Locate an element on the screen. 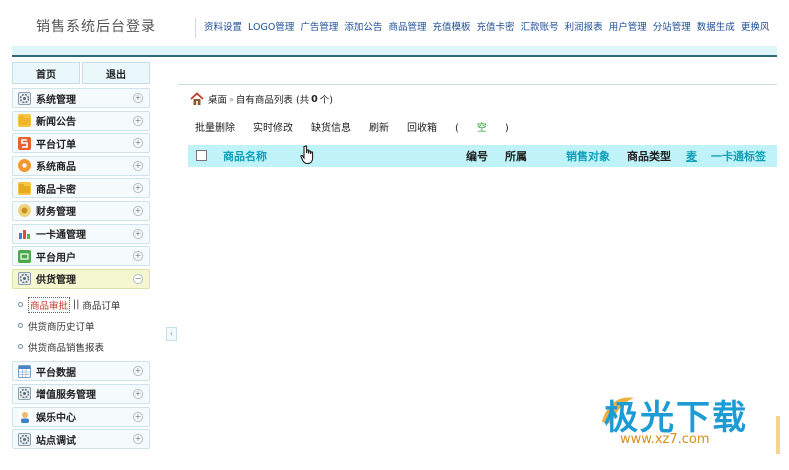 Image resolution: width=789 pixels, height=470 pixels. toolbar: 批量删除 实时修改 缺货信息 刷新 回收箱 (空) is located at coordinates (370, 126).